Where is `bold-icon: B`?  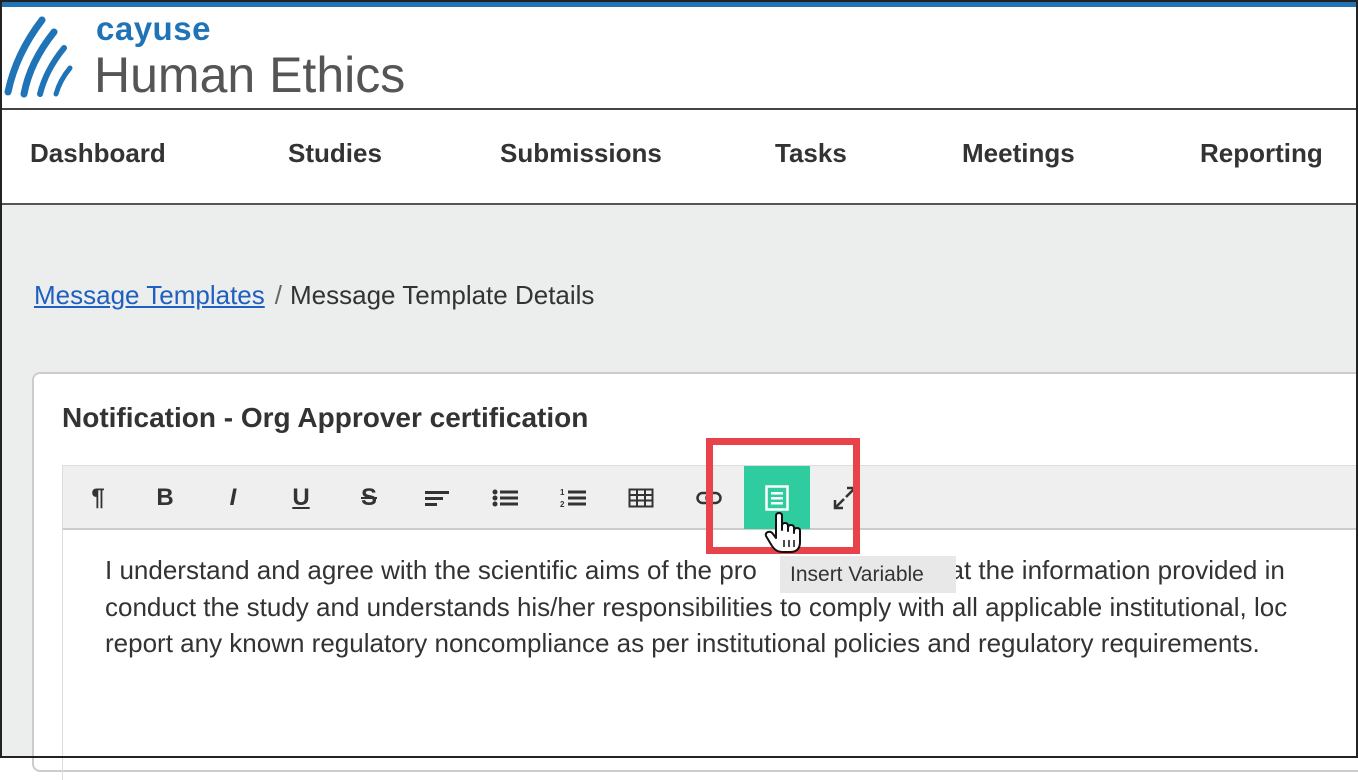 bold-icon: B is located at coordinates (165, 497).